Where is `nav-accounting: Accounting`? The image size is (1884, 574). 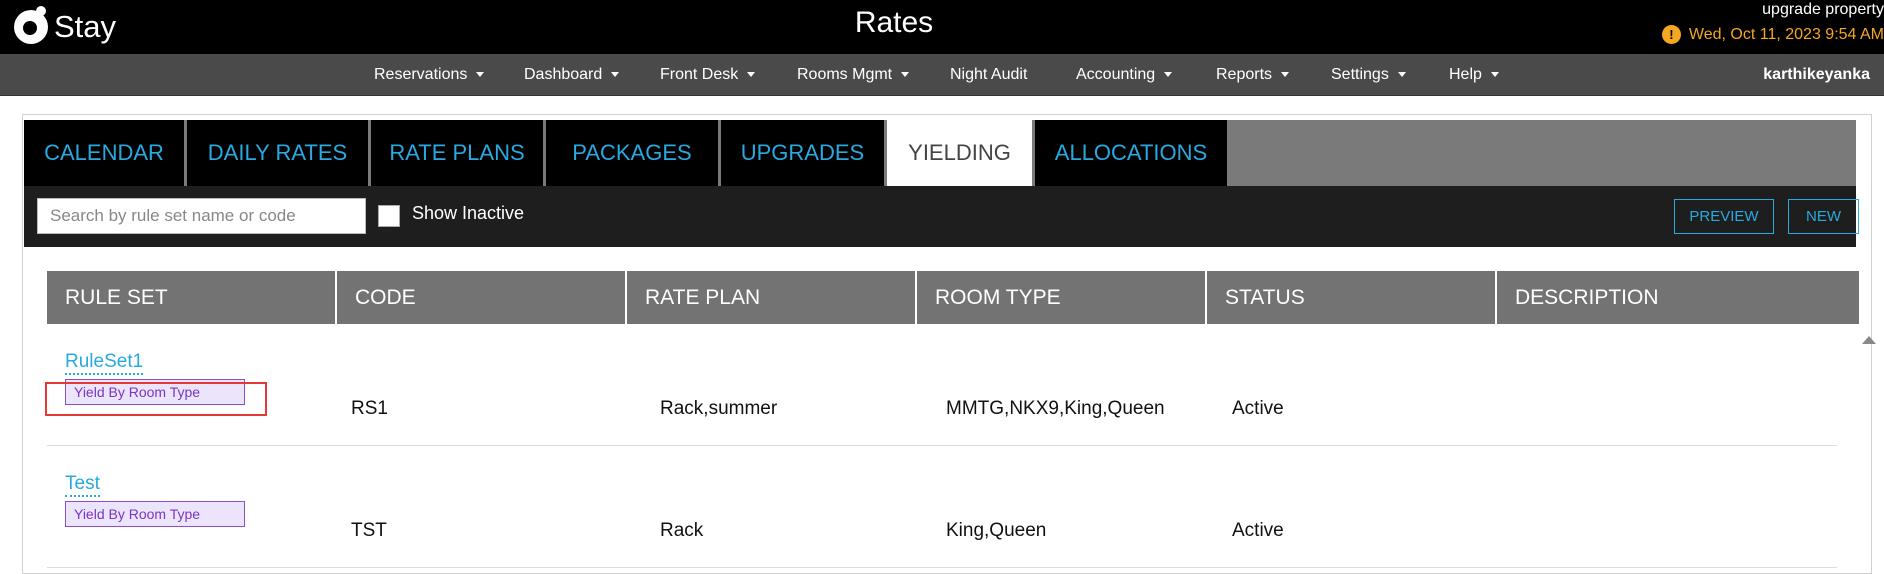
nav-accounting: Accounting is located at coordinates (1124, 75).